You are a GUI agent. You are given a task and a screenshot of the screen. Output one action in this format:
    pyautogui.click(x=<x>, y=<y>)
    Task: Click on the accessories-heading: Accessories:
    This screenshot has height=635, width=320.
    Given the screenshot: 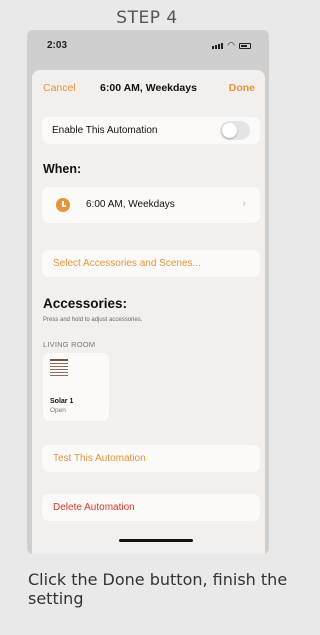 What is the action you would take?
    pyautogui.click(x=85, y=303)
    